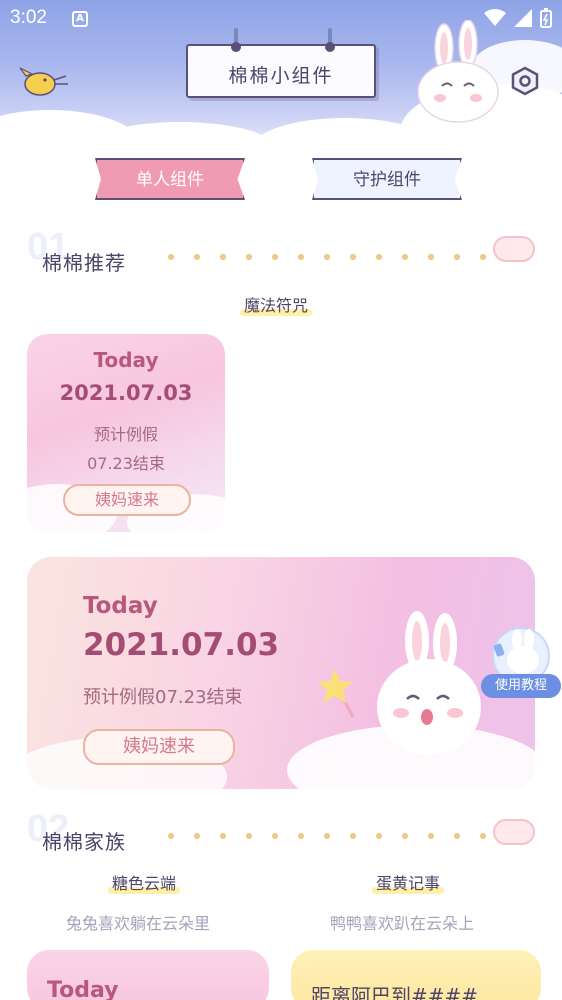 The width and height of the screenshot is (562, 1000). I want to click on family-desc-sugar-cloud: 兔兔喜欢躺在云朵里, so click(138, 923).